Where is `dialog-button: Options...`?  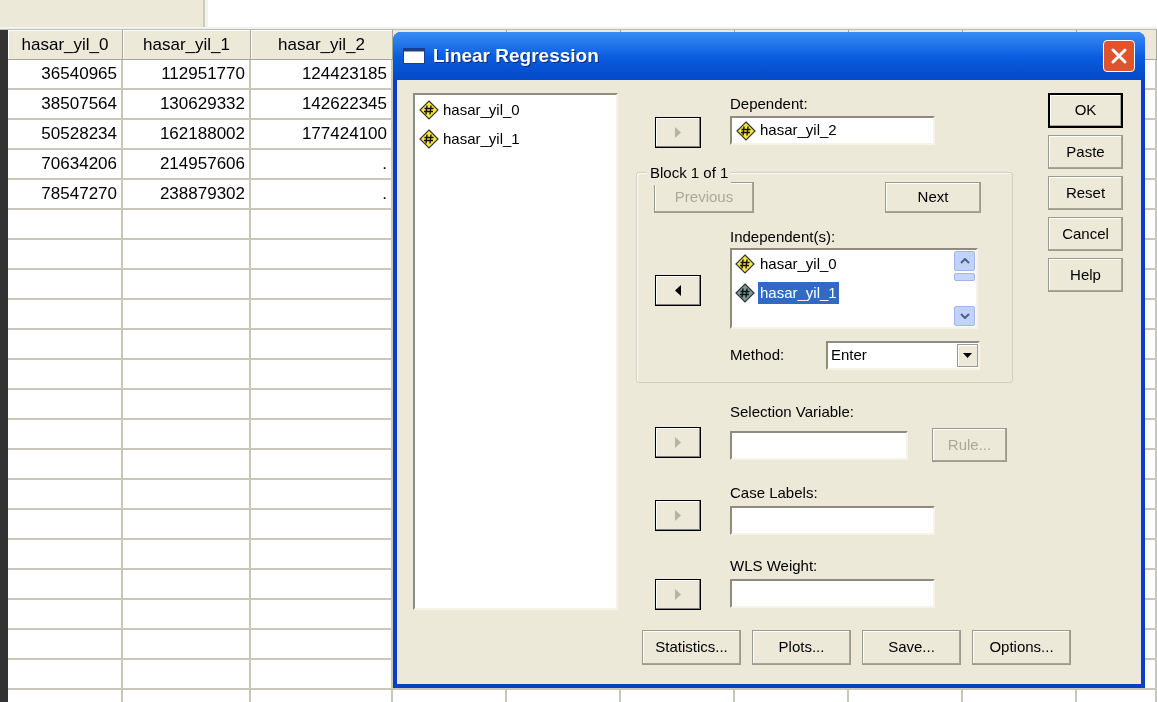
dialog-button: Options... is located at coordinates (1021, 647).